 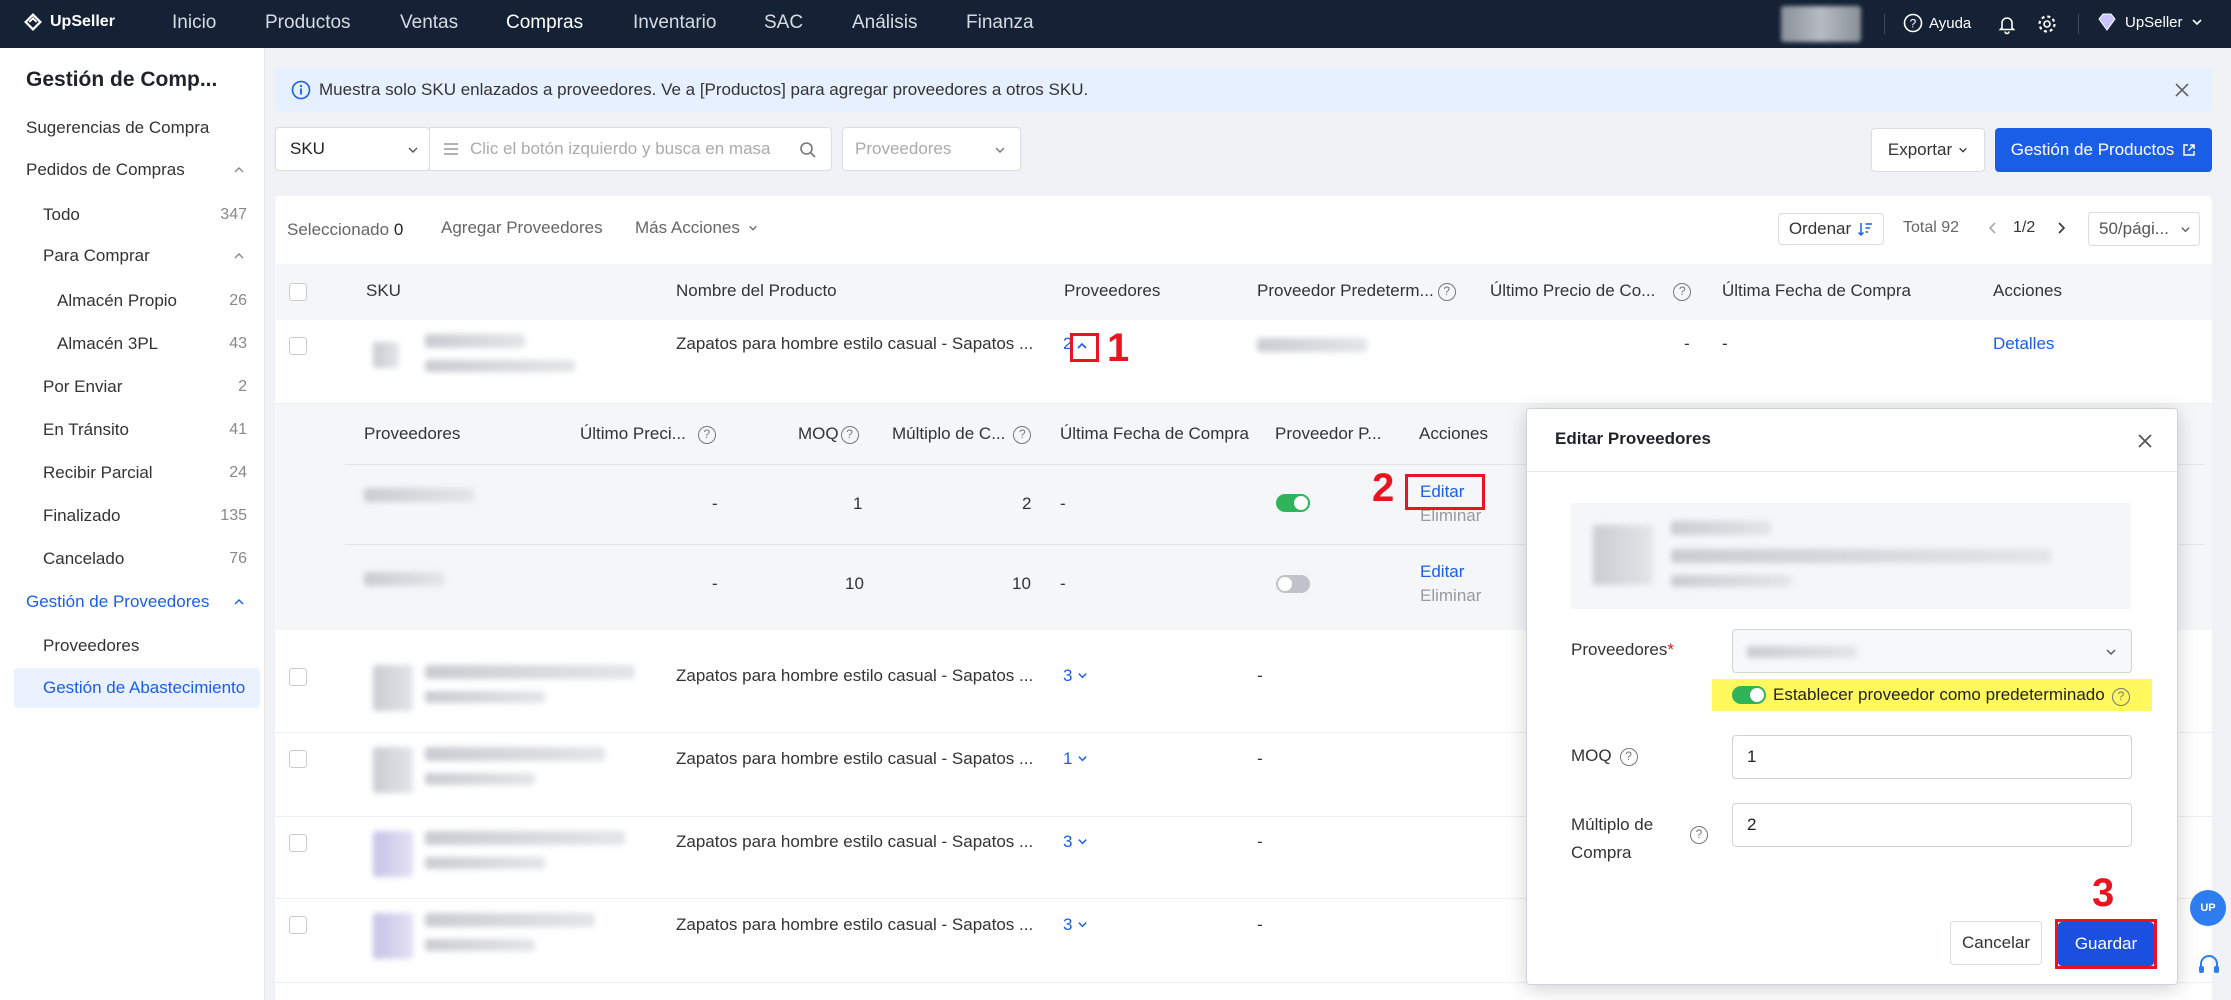 What do you see at coordinates (429, 23) in the screenshot?
I see `nav-ventas: Ventas` at bounding box center [429, 23].